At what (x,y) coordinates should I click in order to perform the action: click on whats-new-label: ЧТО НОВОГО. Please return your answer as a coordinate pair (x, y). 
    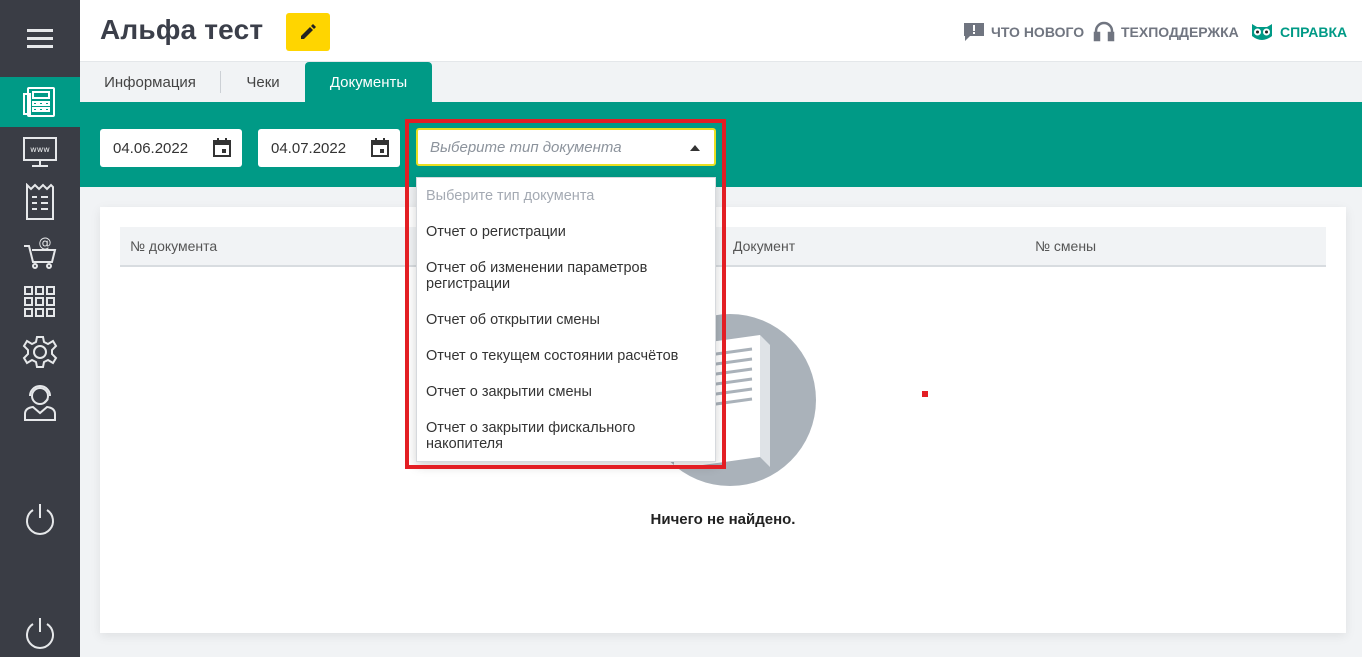
    Looking at the image, I should click on (1038, 32).